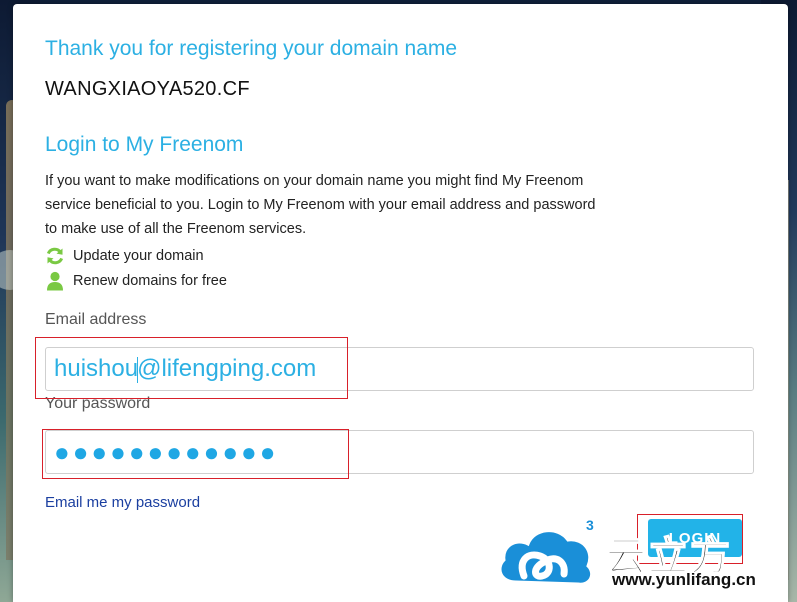 Image resolution: width=797 pixels, height=602 pixels. I want to click on email-label: Email address, so click(96, 319).